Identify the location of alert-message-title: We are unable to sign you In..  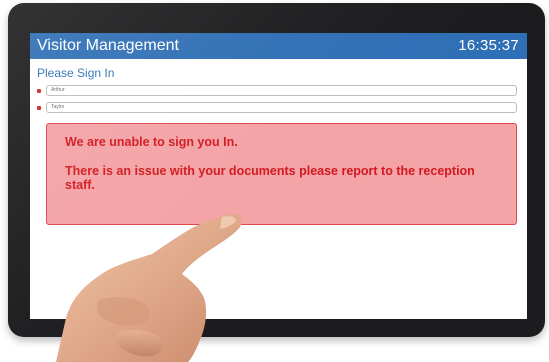
(151, 142).